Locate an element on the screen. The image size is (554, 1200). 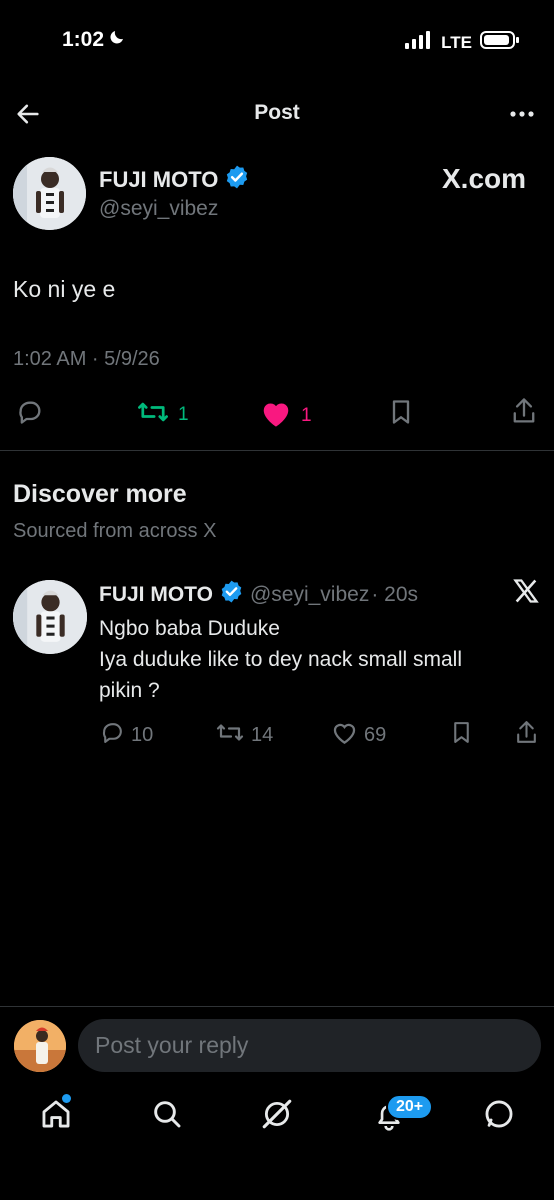
author-handle: @seyi_vibez is located at coordinates (158, 209).